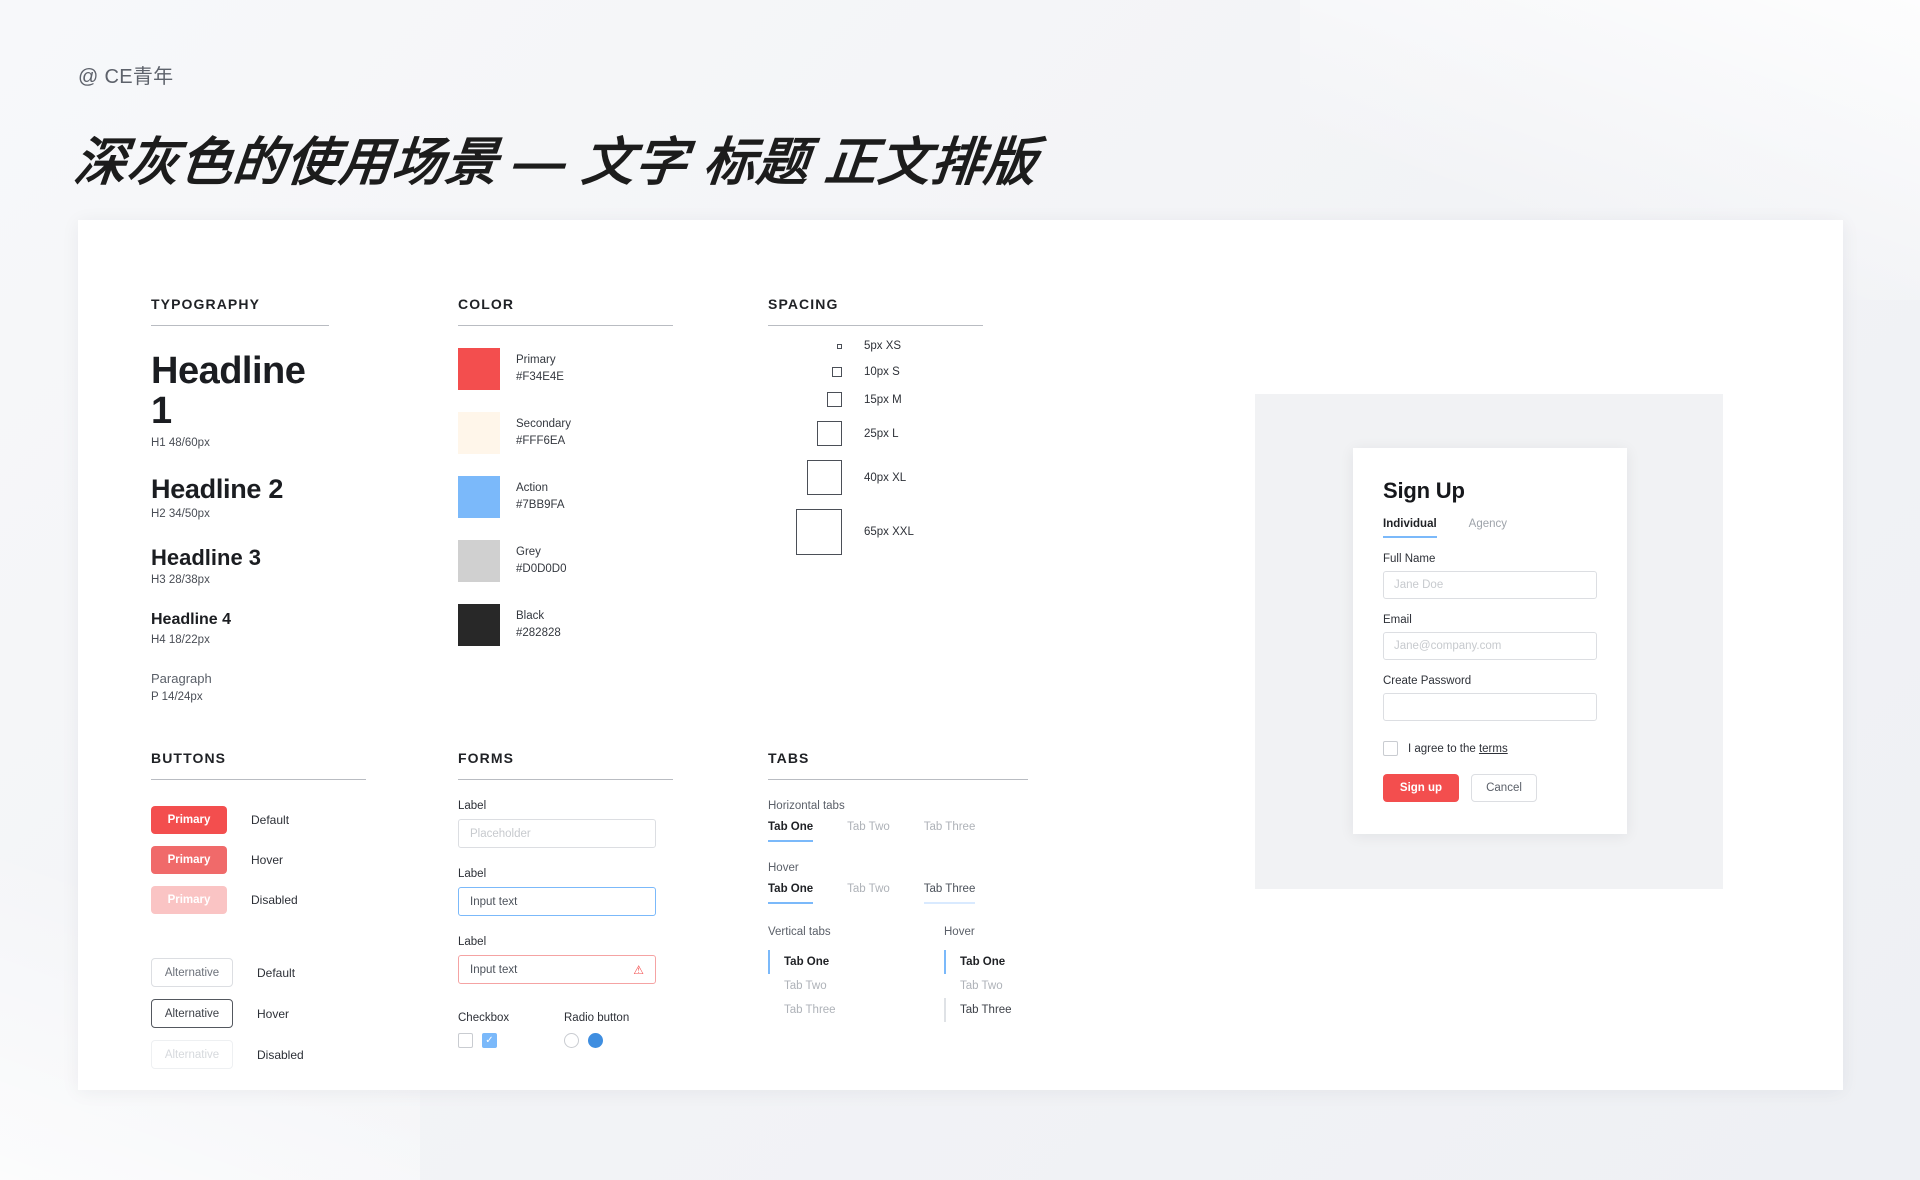  I want to click on checkbox-unchecked, so click(465, 1040).